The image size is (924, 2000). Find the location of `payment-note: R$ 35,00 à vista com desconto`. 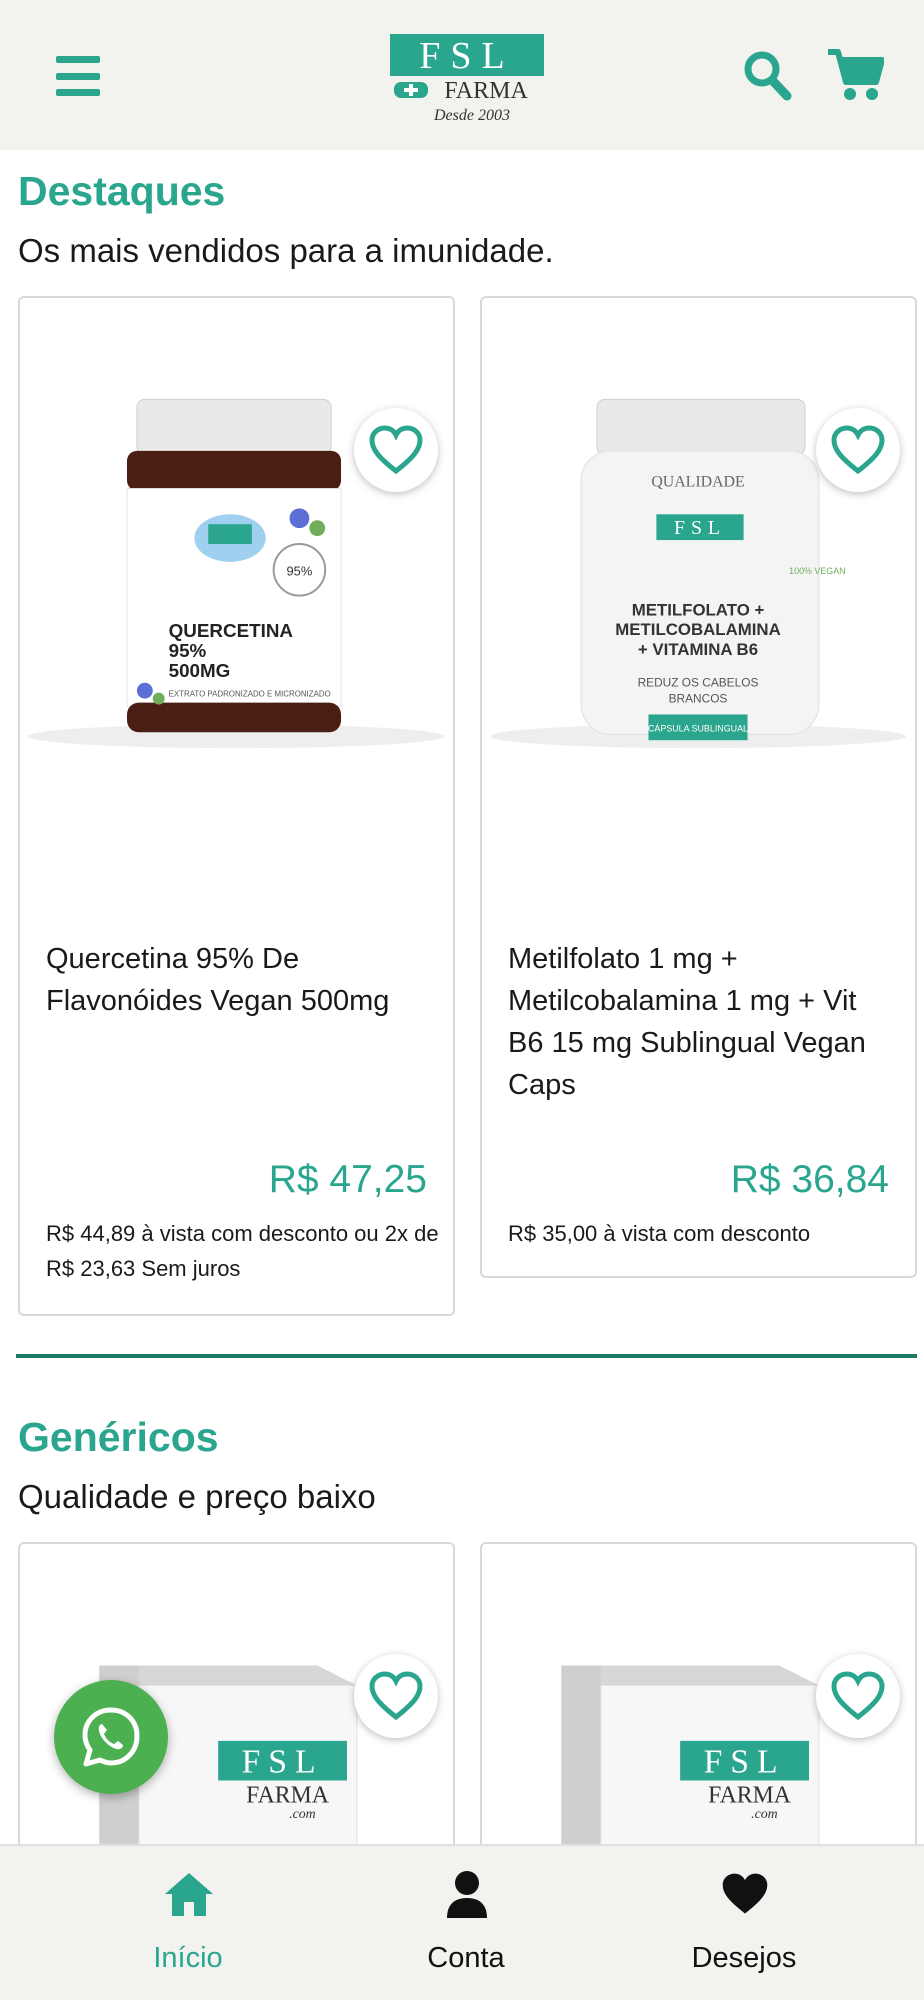

payment-note: R$ 35,00 à vista com desconto is located at coordinates (659, 1233).